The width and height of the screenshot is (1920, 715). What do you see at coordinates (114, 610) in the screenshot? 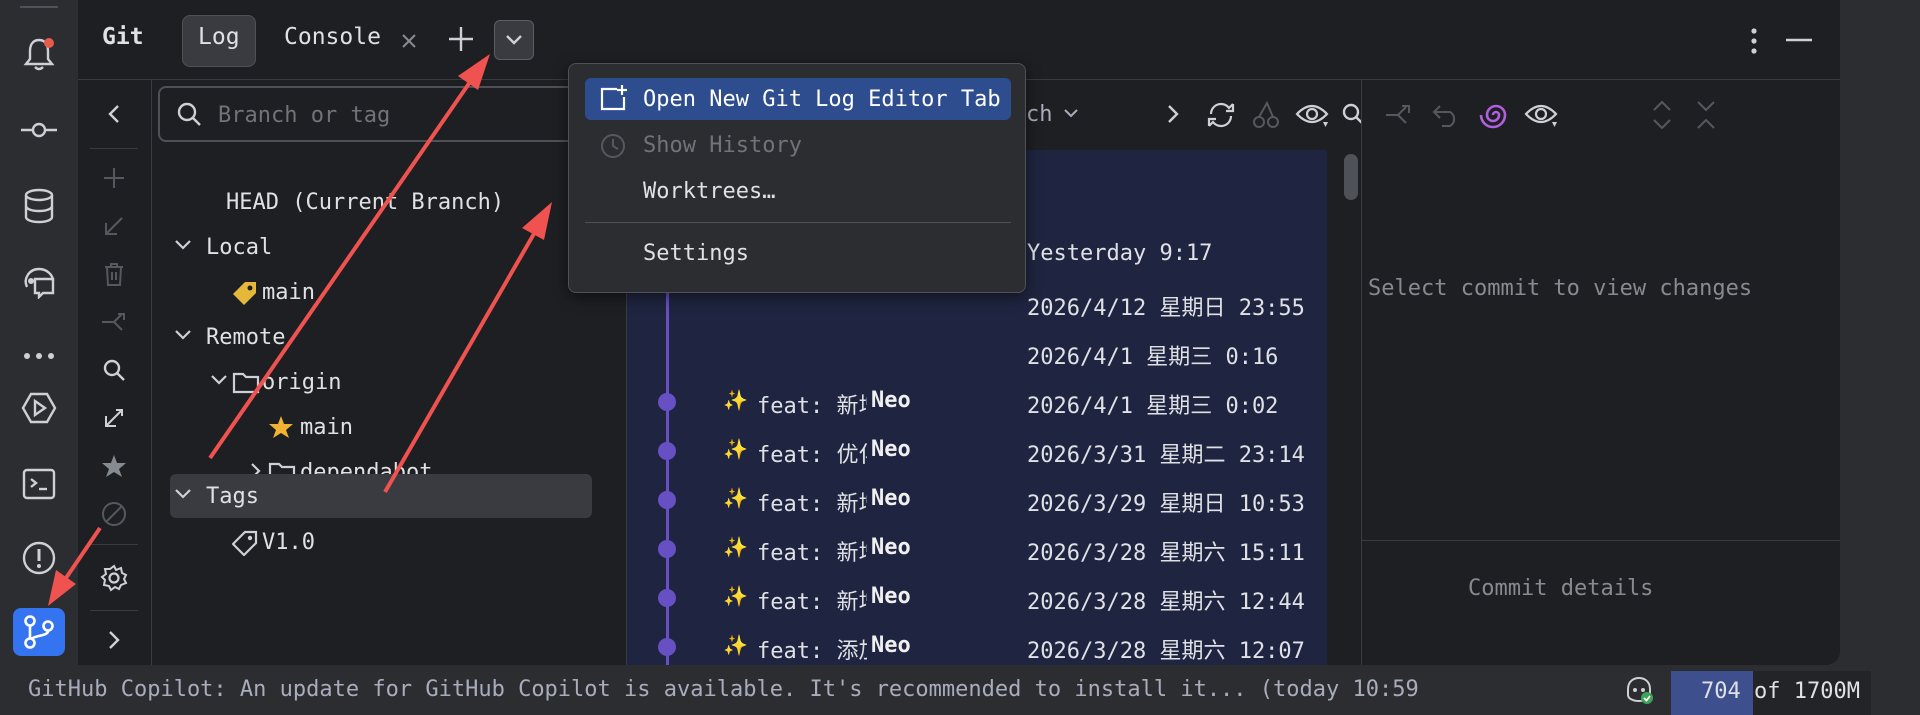
I see `toolbar-divider` at bounding box center [114, 610].